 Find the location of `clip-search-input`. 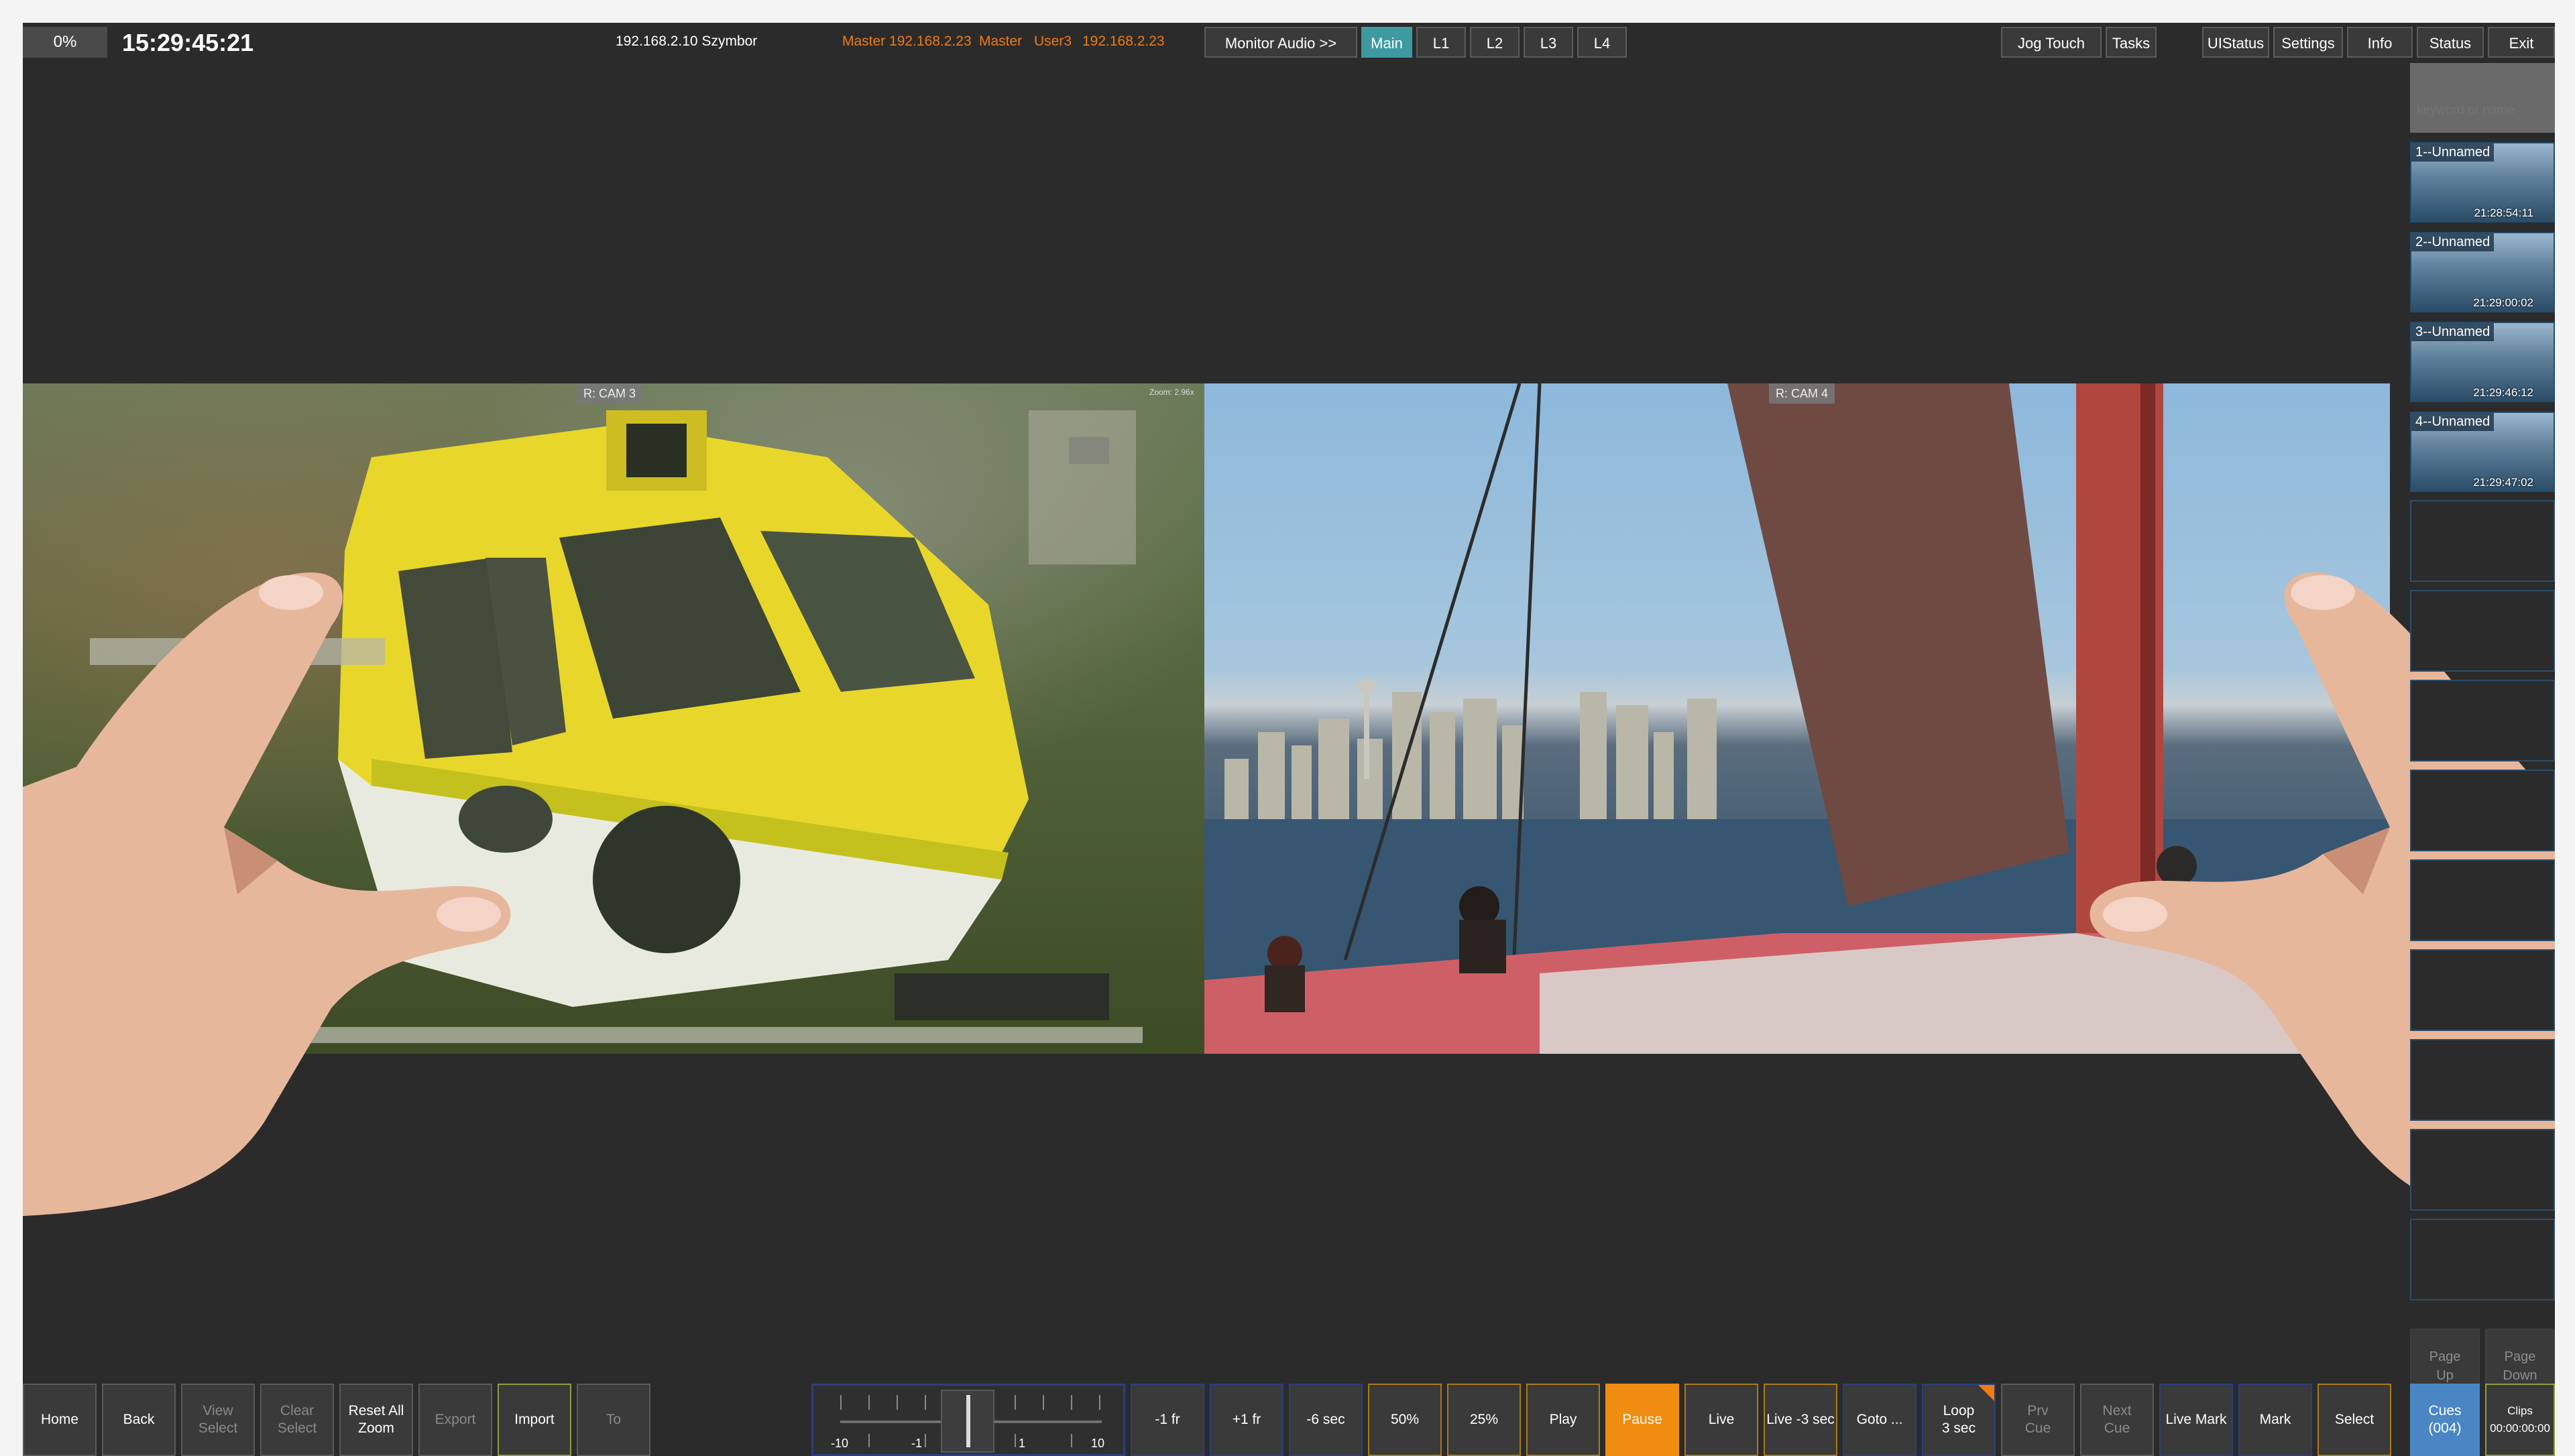

clip-search-input is located at coordinates (2482, 98).